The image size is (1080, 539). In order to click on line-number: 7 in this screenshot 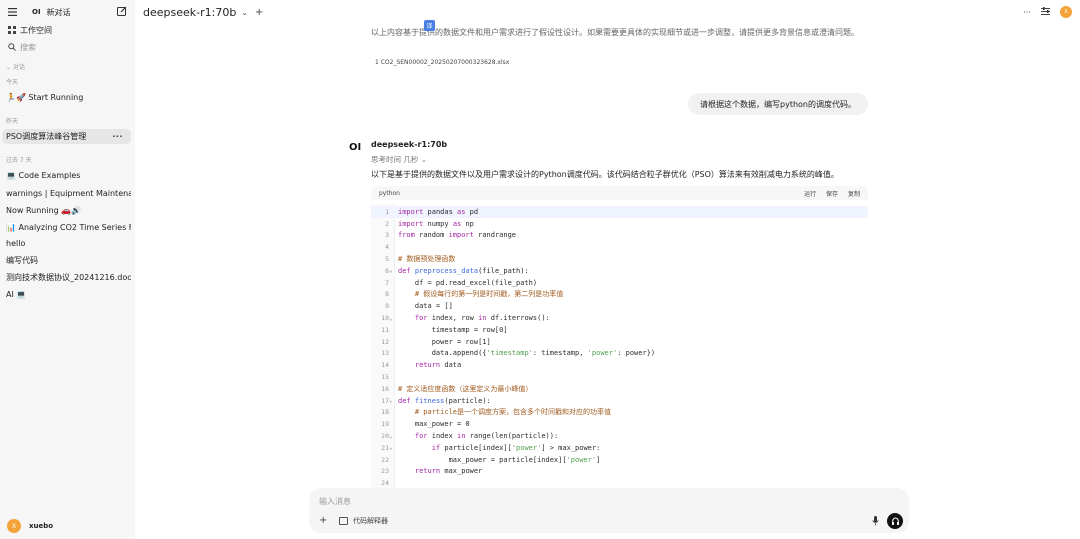, I will do `click(387, 282)`.